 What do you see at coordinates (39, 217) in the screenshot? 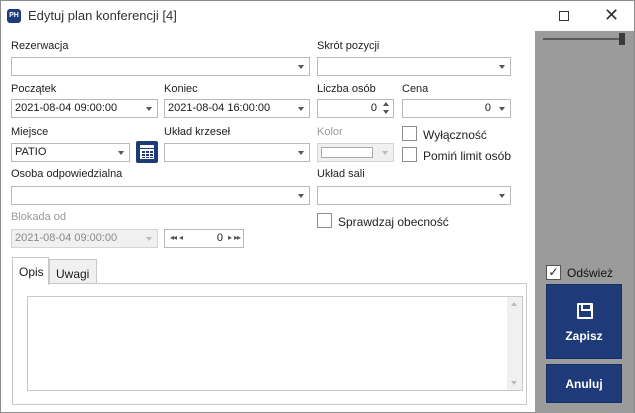
I see `blokada-od-label: Blokada od` at bounding box center [39, 217].